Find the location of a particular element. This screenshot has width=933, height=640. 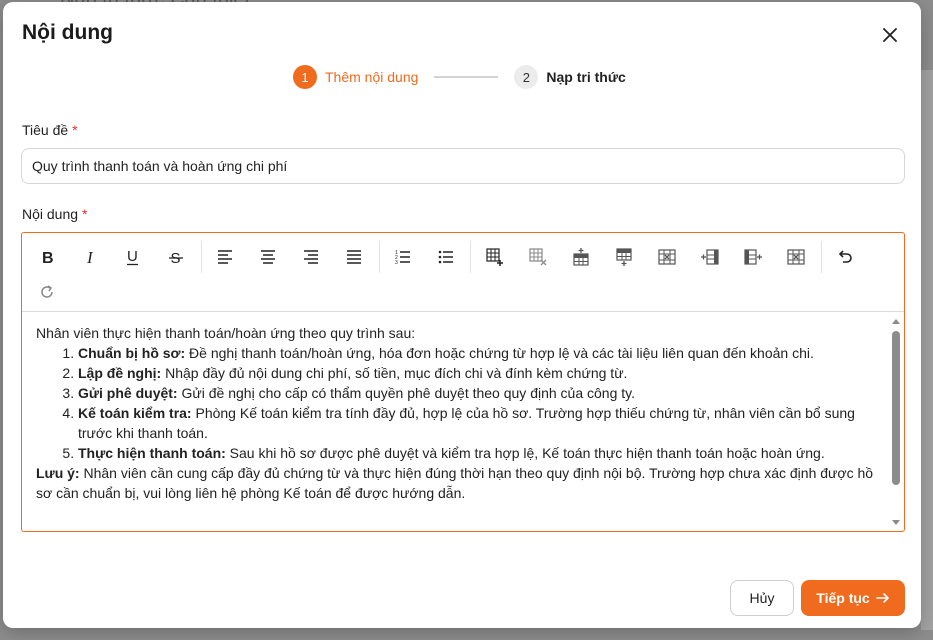

close-button is located at coordinates (890, 35).